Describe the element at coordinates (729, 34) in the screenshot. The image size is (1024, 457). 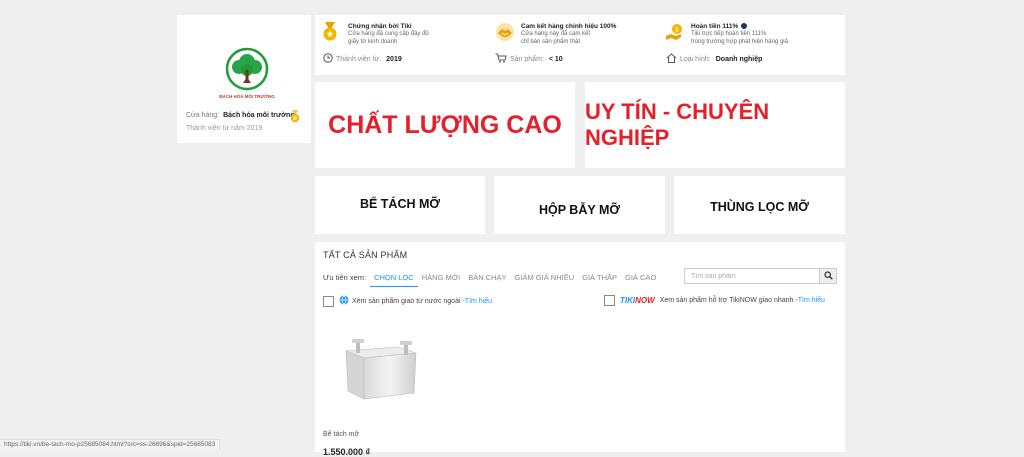
I see `refund-desc-1: Tiki trực tiếp hoàn tiền 111%` at that location.